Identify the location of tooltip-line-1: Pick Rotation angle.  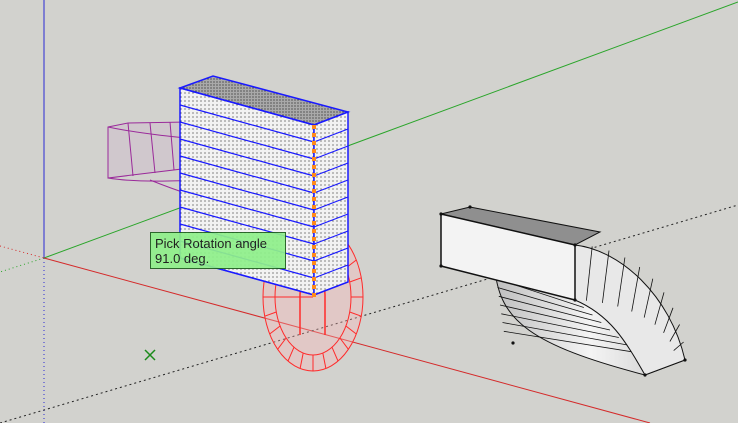
(211, 243).